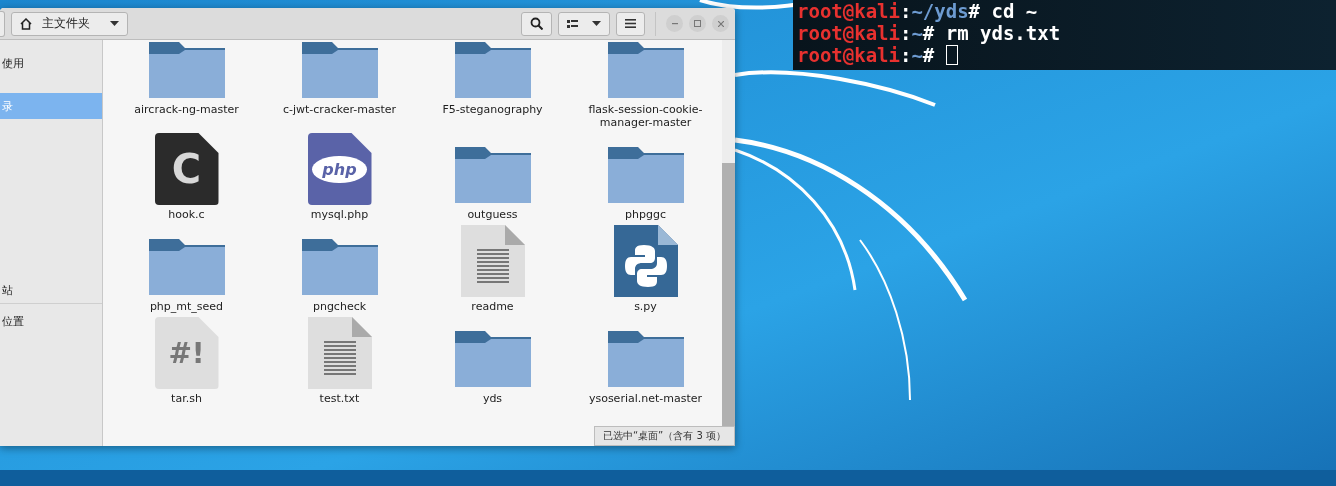 Image resolution: width=1336 pixels, height=486 pixels. I want to click on scrollbar-thumb, so click(728, 295).